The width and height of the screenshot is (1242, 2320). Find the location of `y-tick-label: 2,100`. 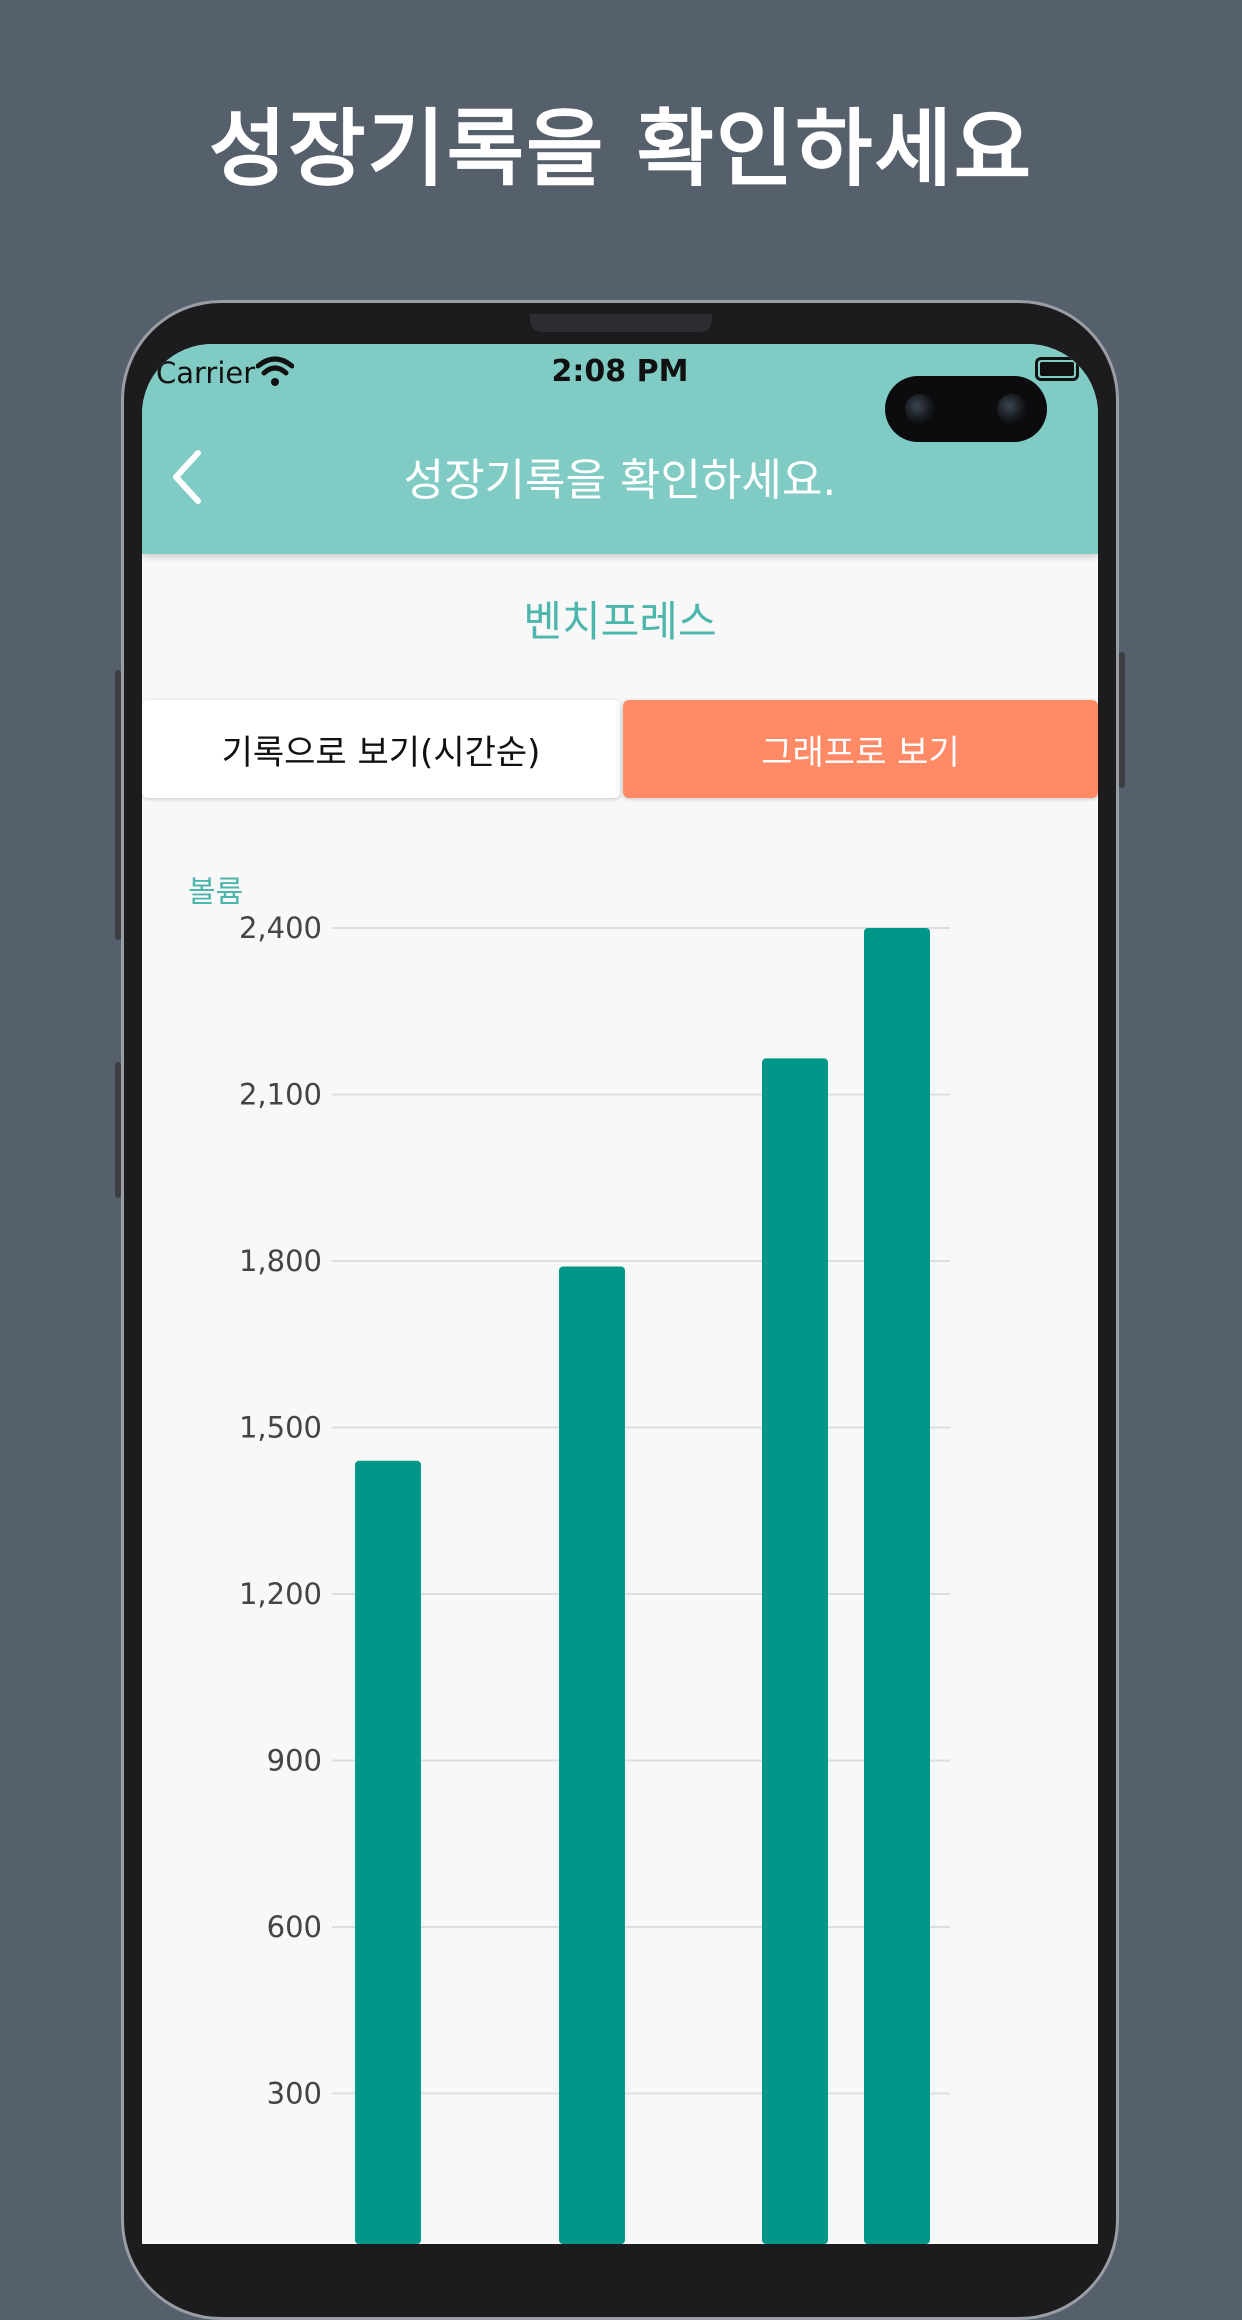

y-tick-label: 2,100 is located at coordinates (280, 1095).